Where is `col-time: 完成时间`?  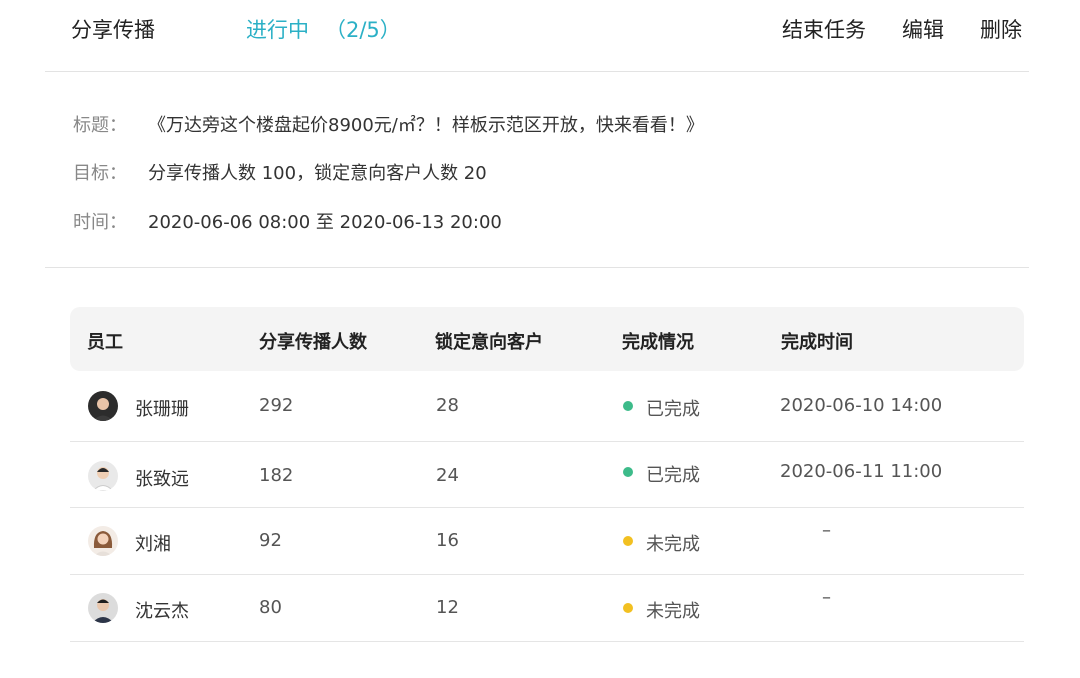 col-time: 完成时间 is located at coordinates (817, 342).